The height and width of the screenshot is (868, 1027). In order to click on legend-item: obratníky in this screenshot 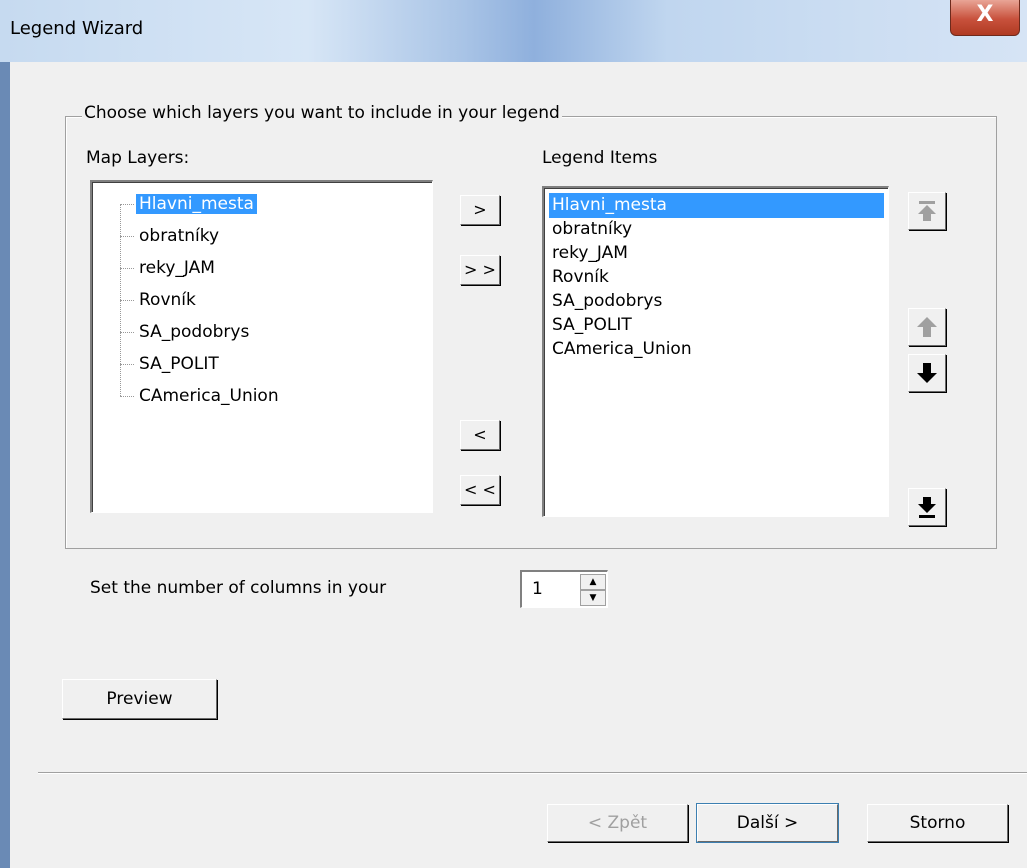, I will do `click(716, 229)`.